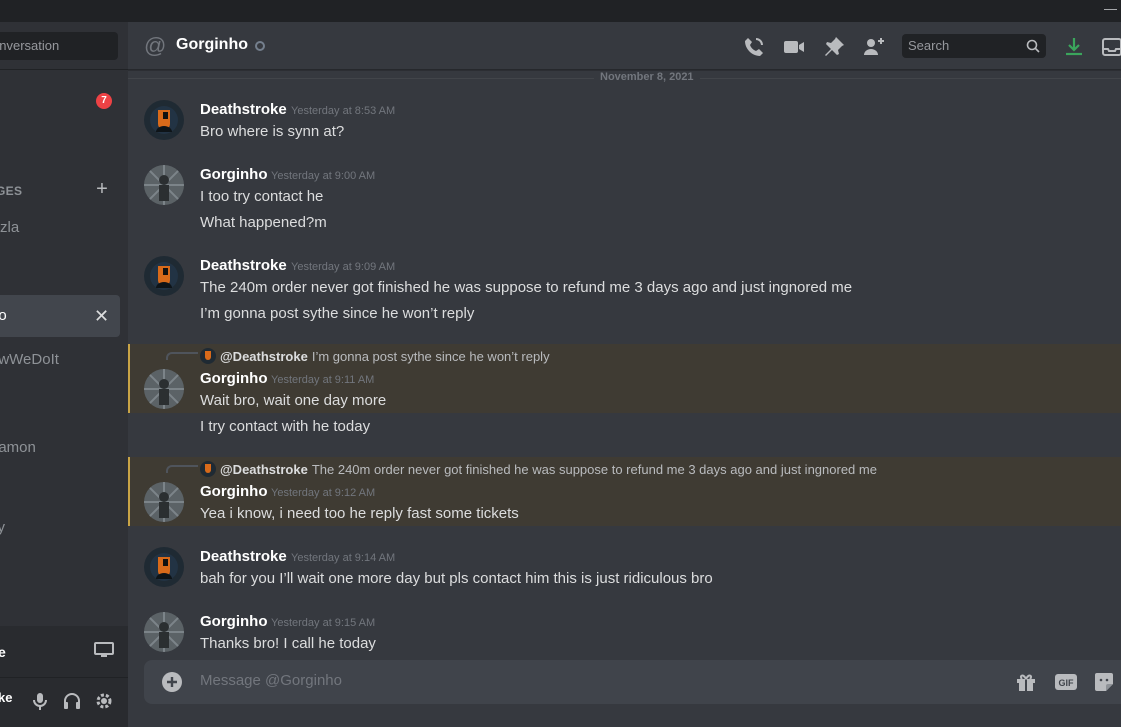 This screenshot has width=1121, height=727. What do you see at coordinates (212, 44) in the screenshot?
I see `page-title: Gorginho` at bounding box center [212, 44].